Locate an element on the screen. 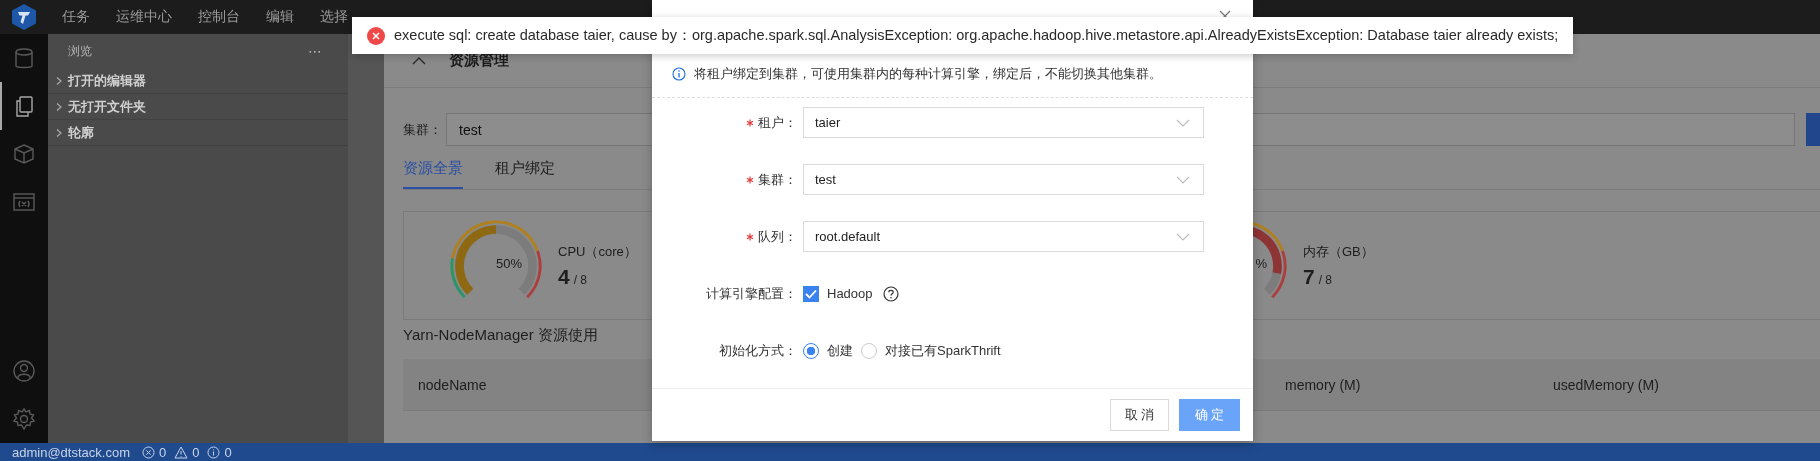  logo-icon is located at coordinates (24, 17).